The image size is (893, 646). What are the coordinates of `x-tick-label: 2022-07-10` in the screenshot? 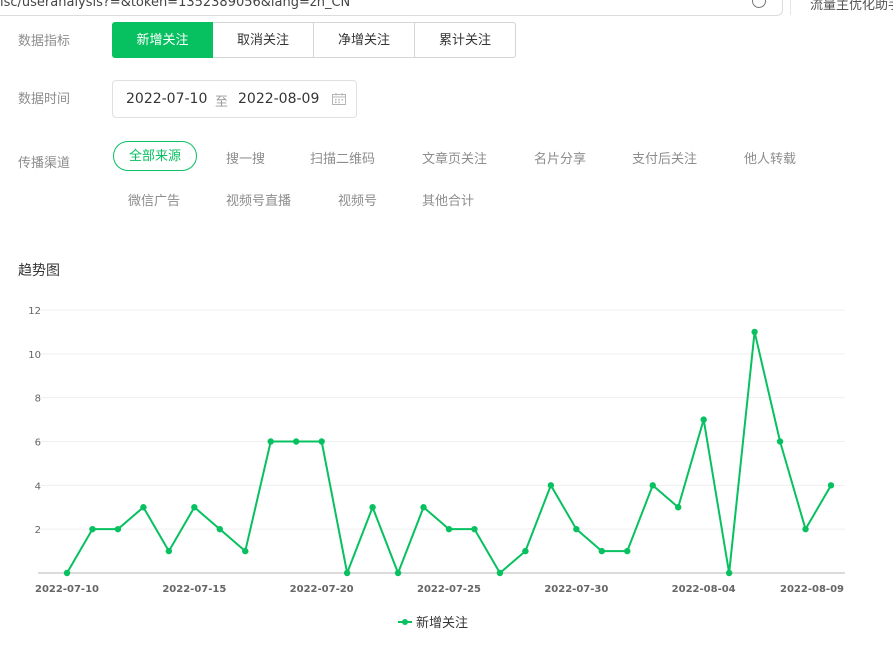 It's located at (67, 589).